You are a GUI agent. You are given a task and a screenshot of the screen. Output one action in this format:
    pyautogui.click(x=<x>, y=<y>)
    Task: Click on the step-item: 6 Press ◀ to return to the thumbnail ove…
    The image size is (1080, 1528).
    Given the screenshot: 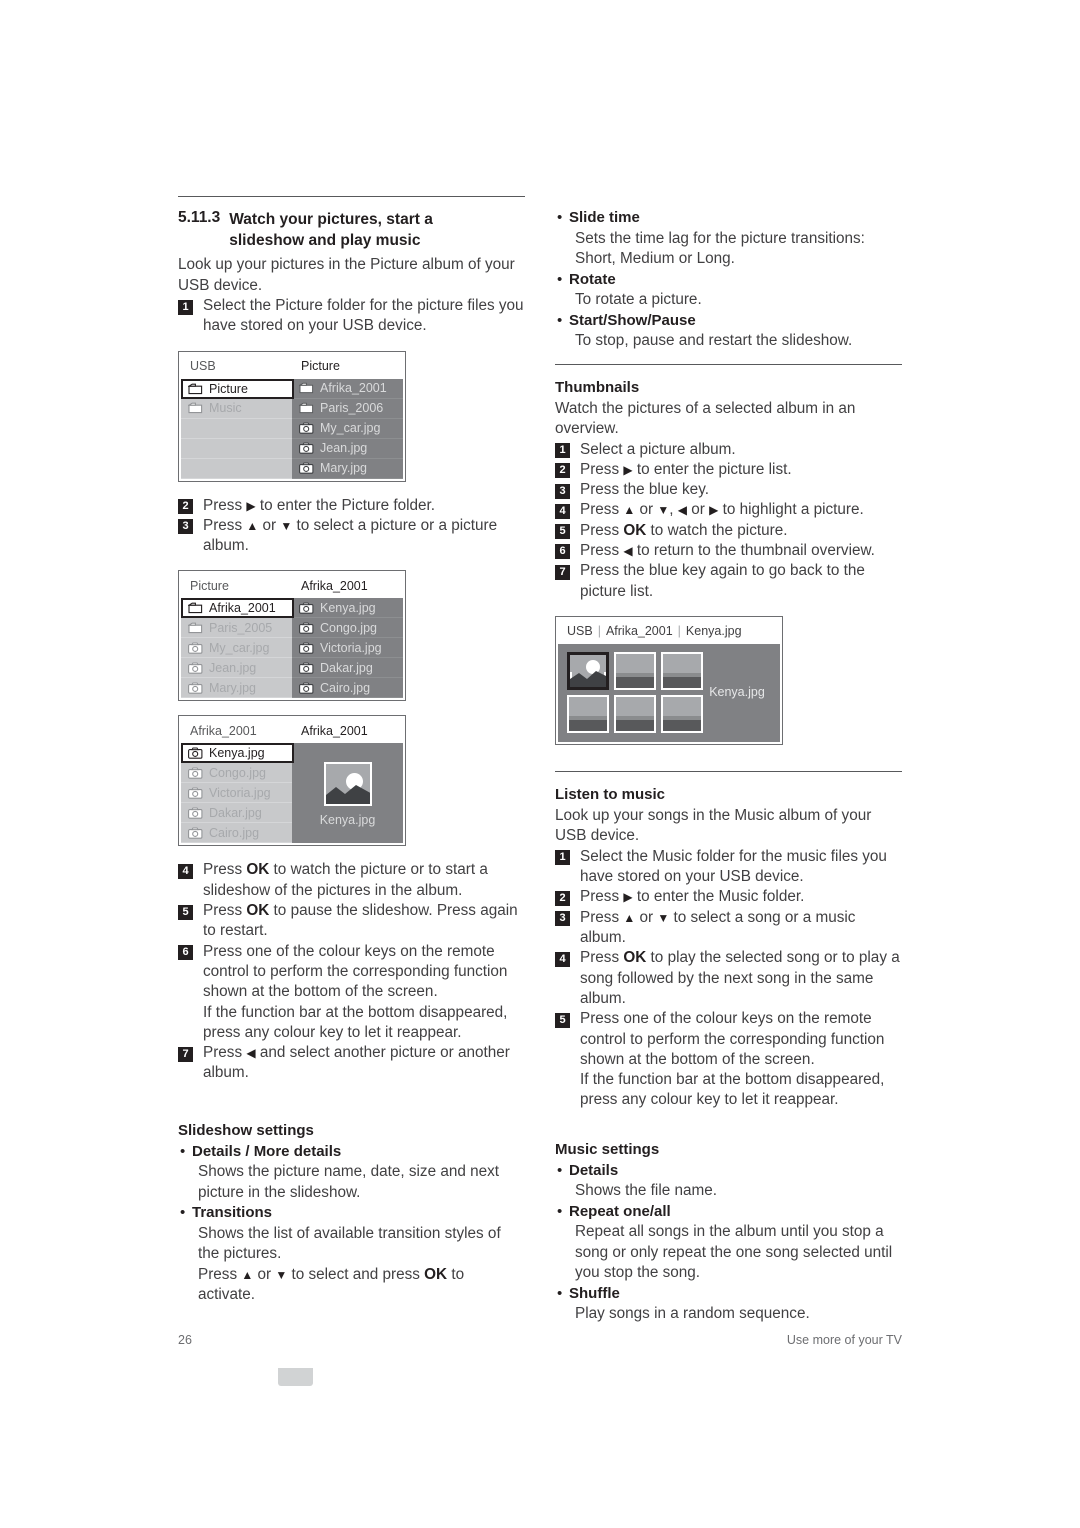 What is the action you would take?
    pyautogui.click(x=728, y=551)
    